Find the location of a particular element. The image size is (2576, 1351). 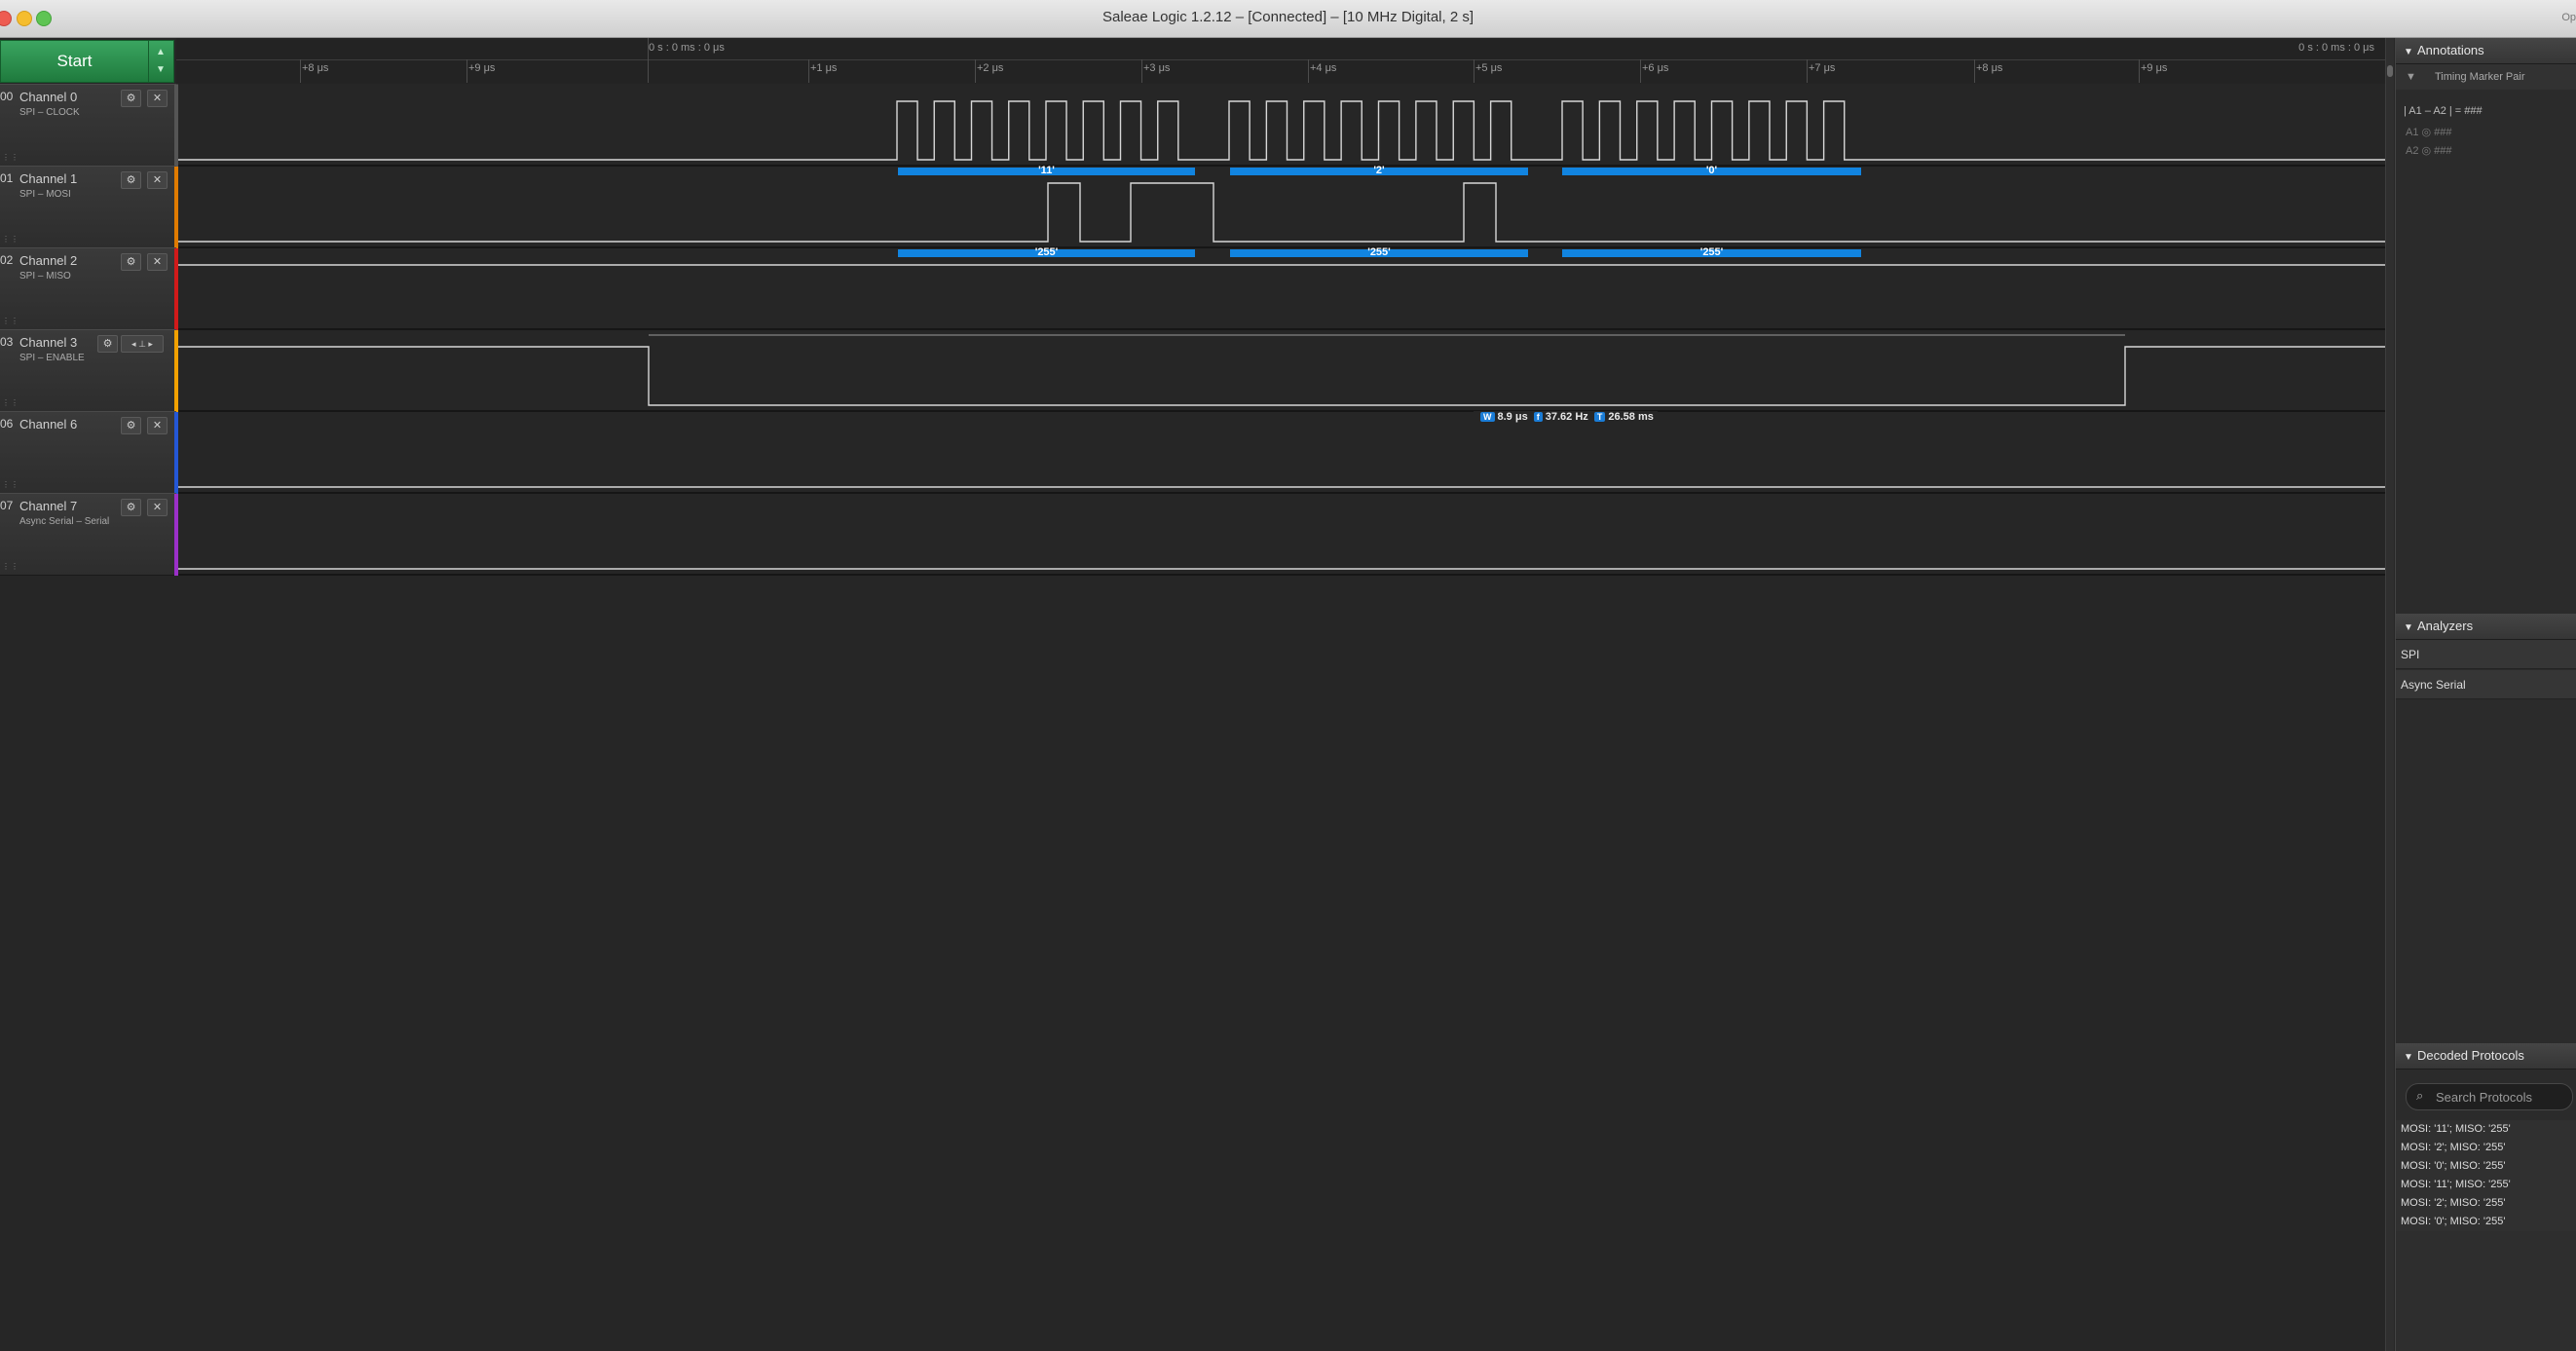

channel-name: Channel 1 is located at coordinates (48, 179).